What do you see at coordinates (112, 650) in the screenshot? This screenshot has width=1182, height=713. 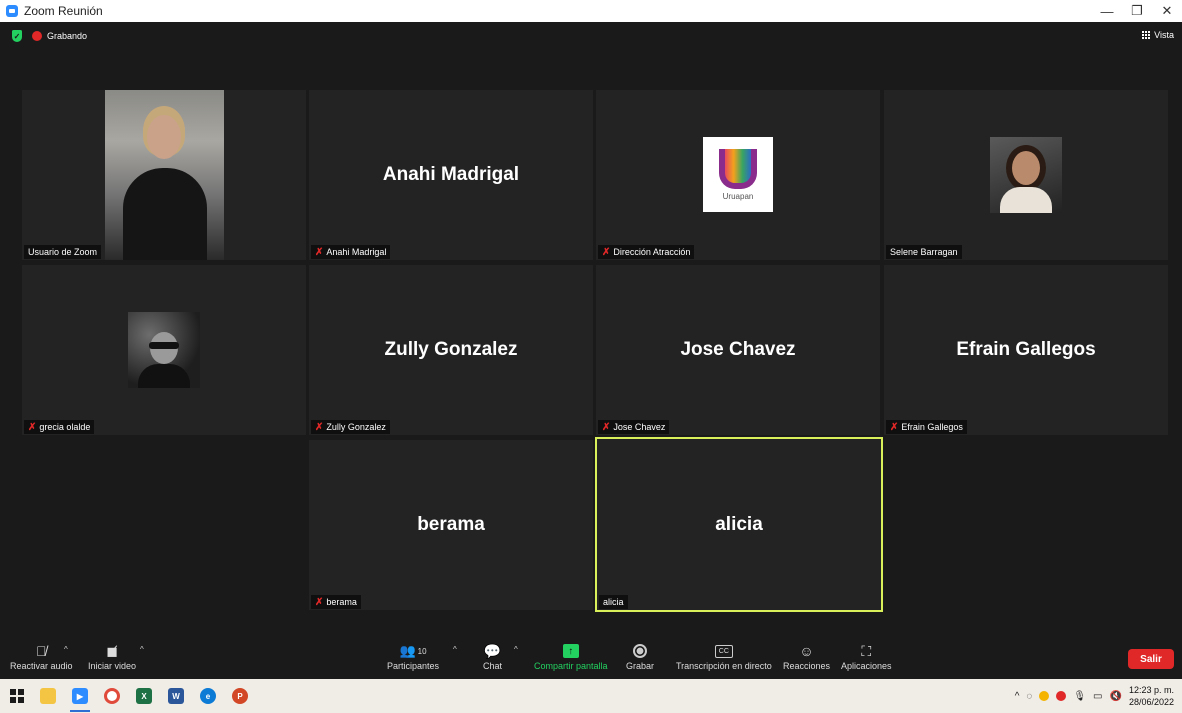 I see `video-off-icon: ◼̸` at bounding box center [112, 650].